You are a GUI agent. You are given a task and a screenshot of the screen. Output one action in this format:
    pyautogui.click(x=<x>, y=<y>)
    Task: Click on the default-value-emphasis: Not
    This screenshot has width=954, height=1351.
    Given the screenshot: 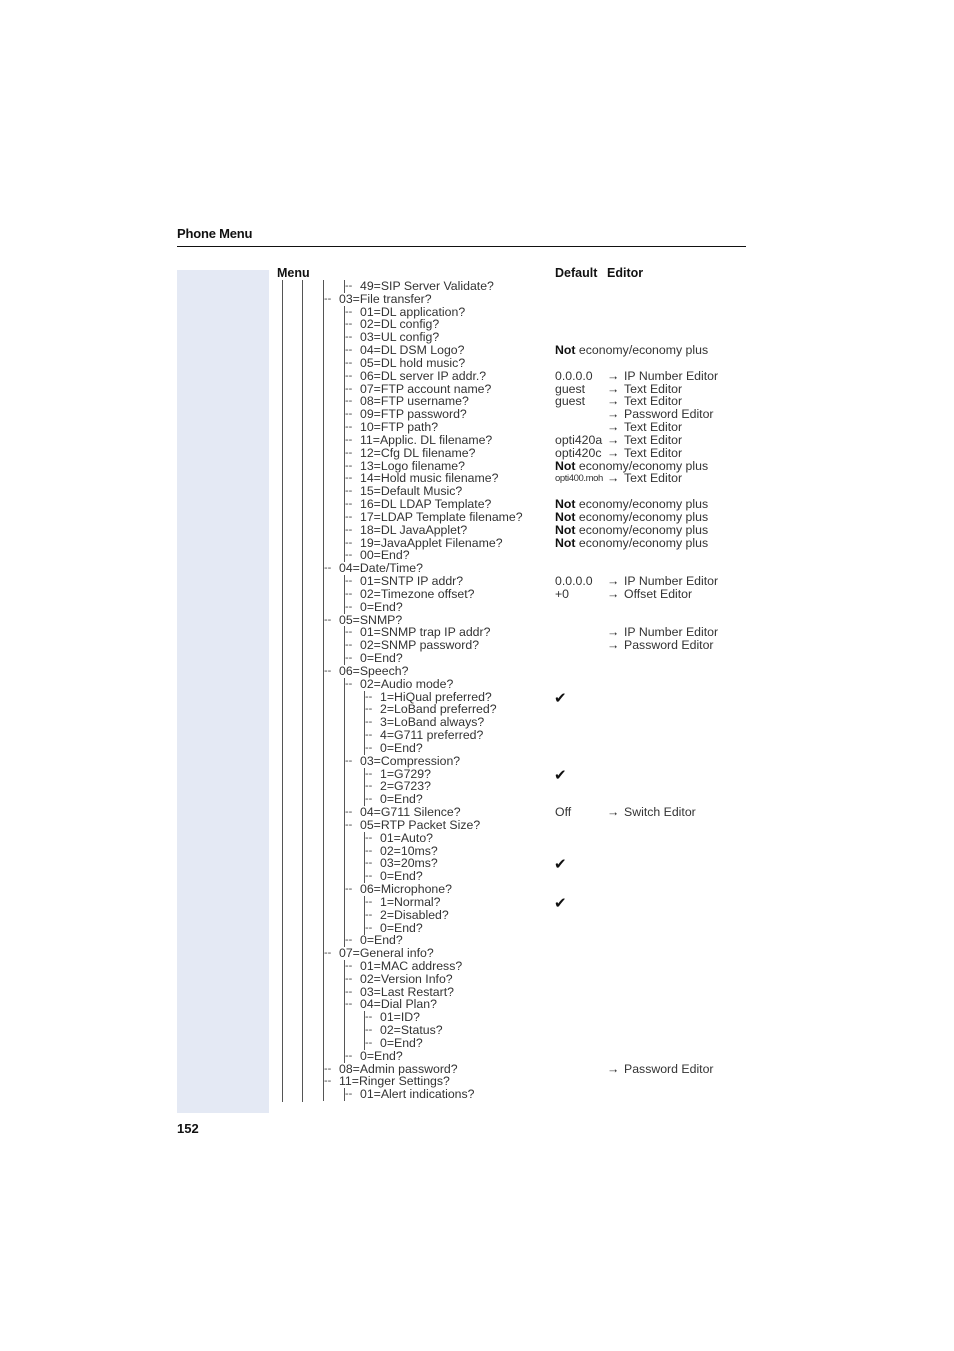 What is the action you would take?
    pyautogui.click(x=565, y=465)
    